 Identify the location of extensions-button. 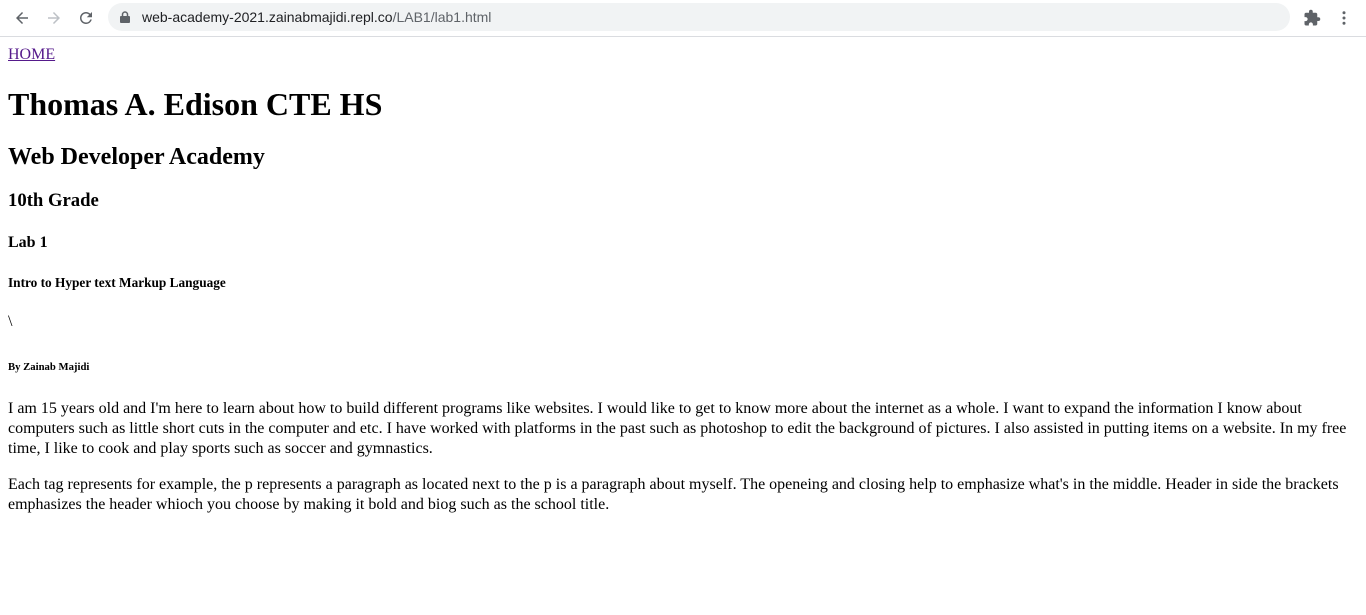
(1312, 18).